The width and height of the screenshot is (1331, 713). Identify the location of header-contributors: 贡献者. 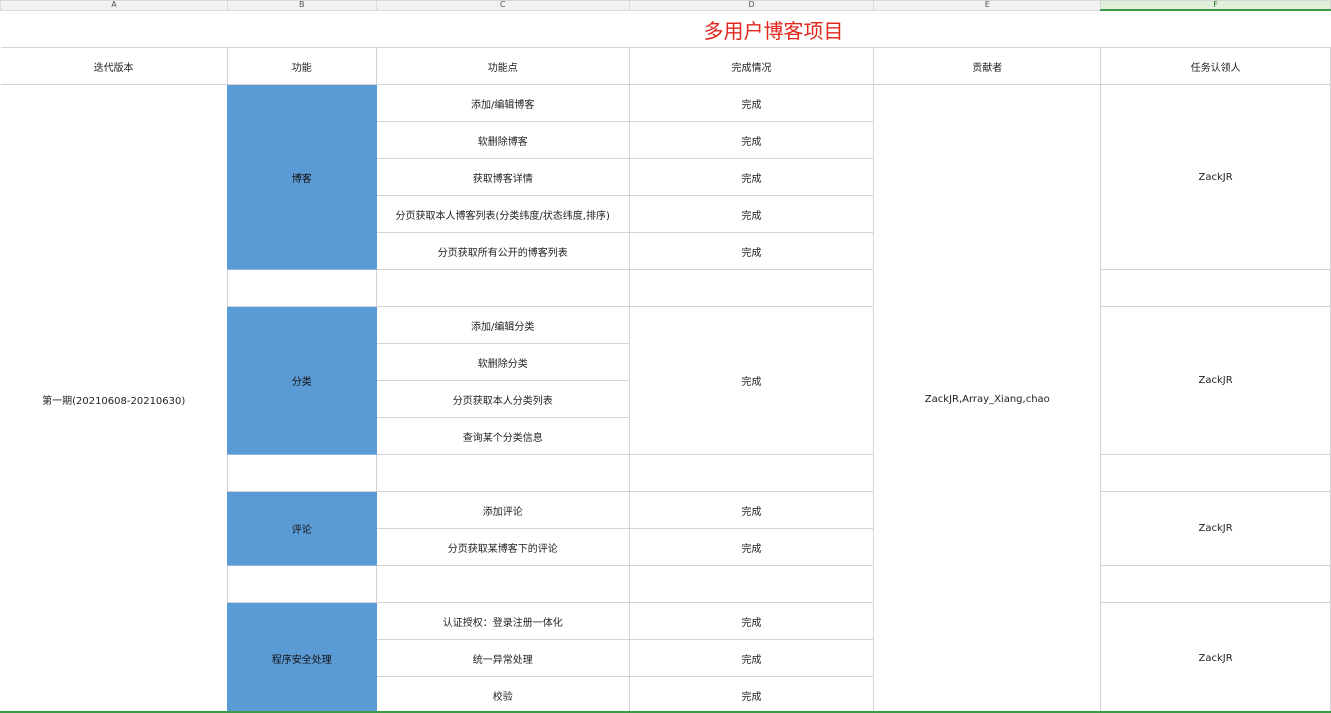
(987, 66).